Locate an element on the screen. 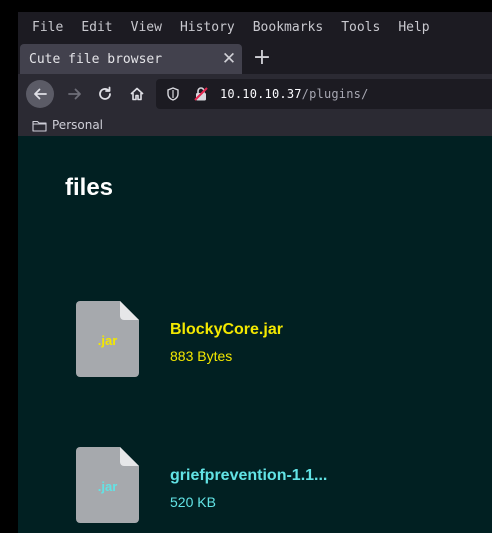 The width and height of the screenshot is (492, 533). menu-history: History is located at coordinates (207, 27).